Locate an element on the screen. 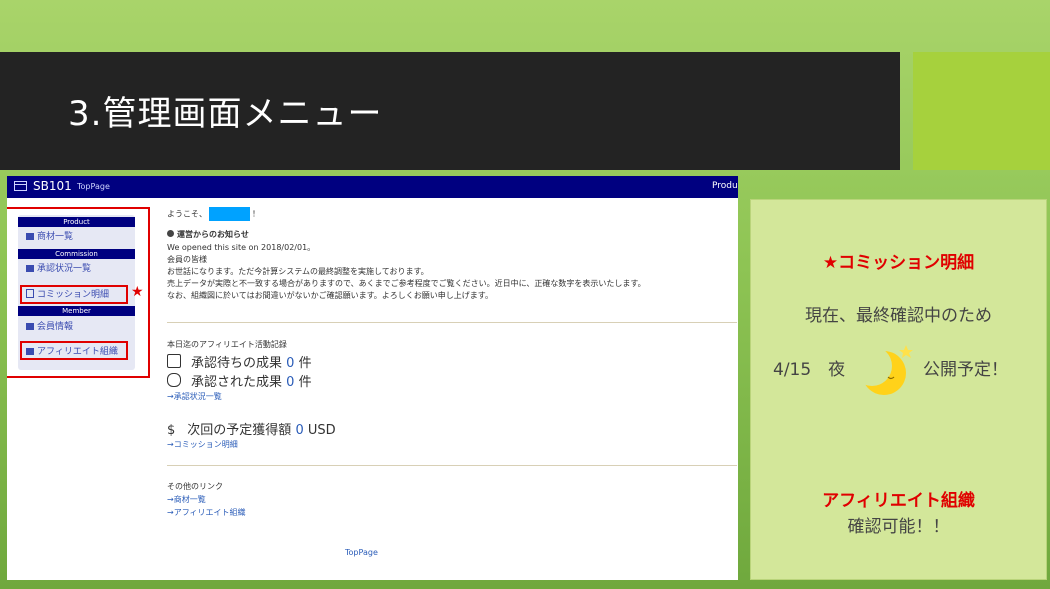  pending-count: 0 is located at coordinates (290, 363).